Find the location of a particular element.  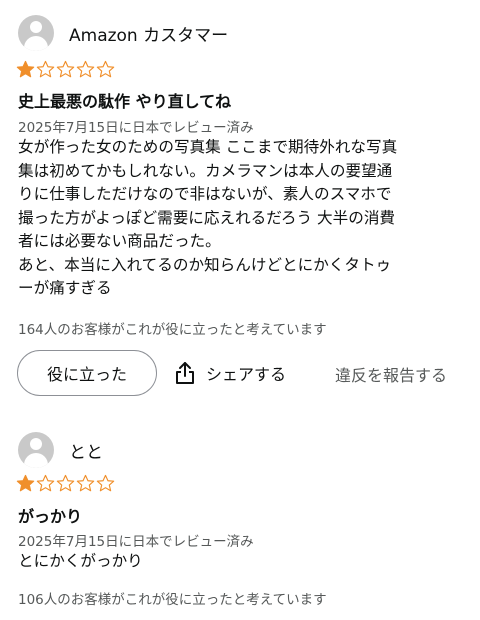

review-body-line: 集は初めてかもしれない。カメラマンは本人の要望通 is located at coordinates (205, 170).